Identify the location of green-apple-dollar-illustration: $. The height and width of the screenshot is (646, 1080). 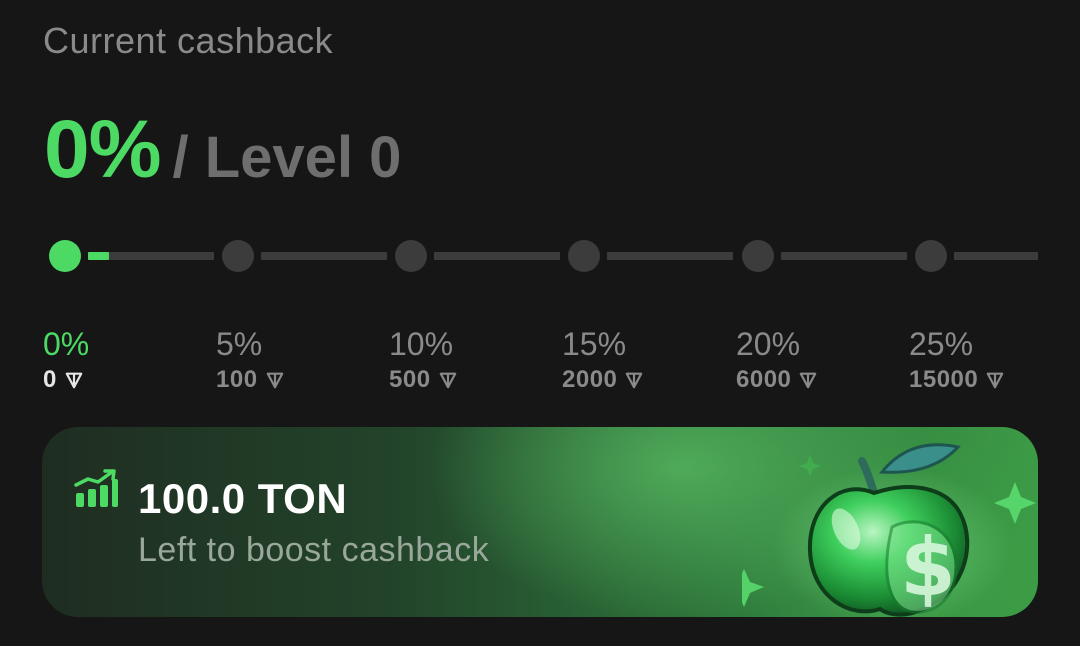
(889, 530).